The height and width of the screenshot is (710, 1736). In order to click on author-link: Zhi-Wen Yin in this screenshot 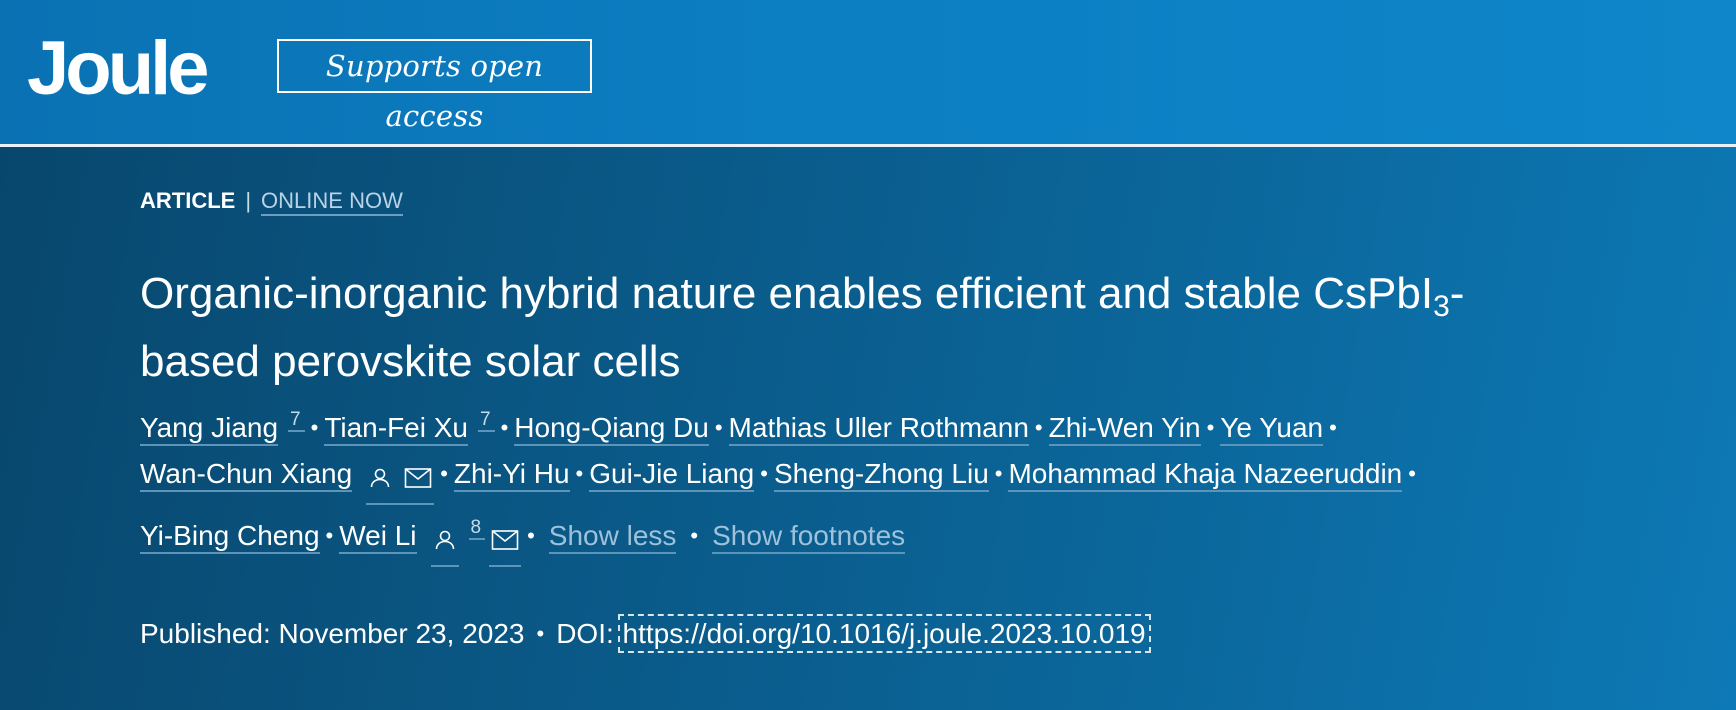, I will do `click(1124, 429)`.